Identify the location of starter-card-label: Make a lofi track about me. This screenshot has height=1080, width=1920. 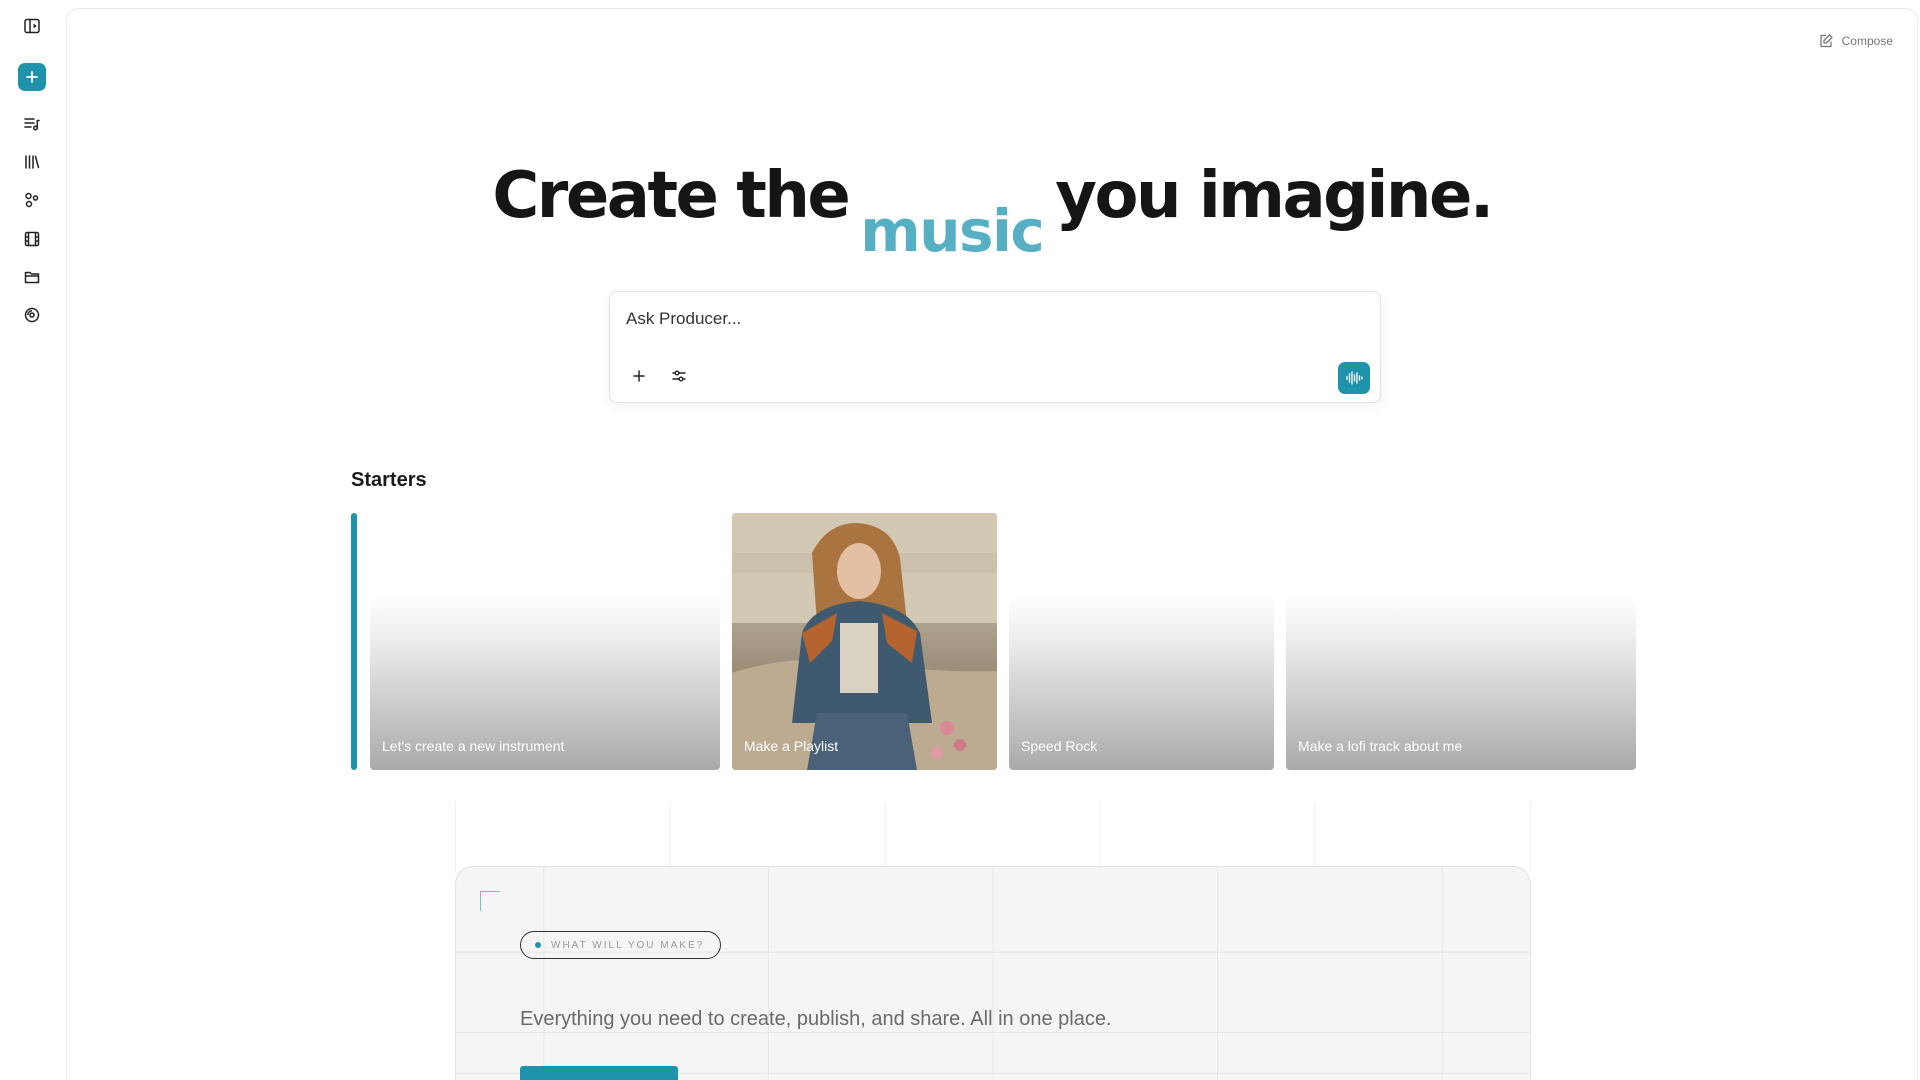
(1380, 746).